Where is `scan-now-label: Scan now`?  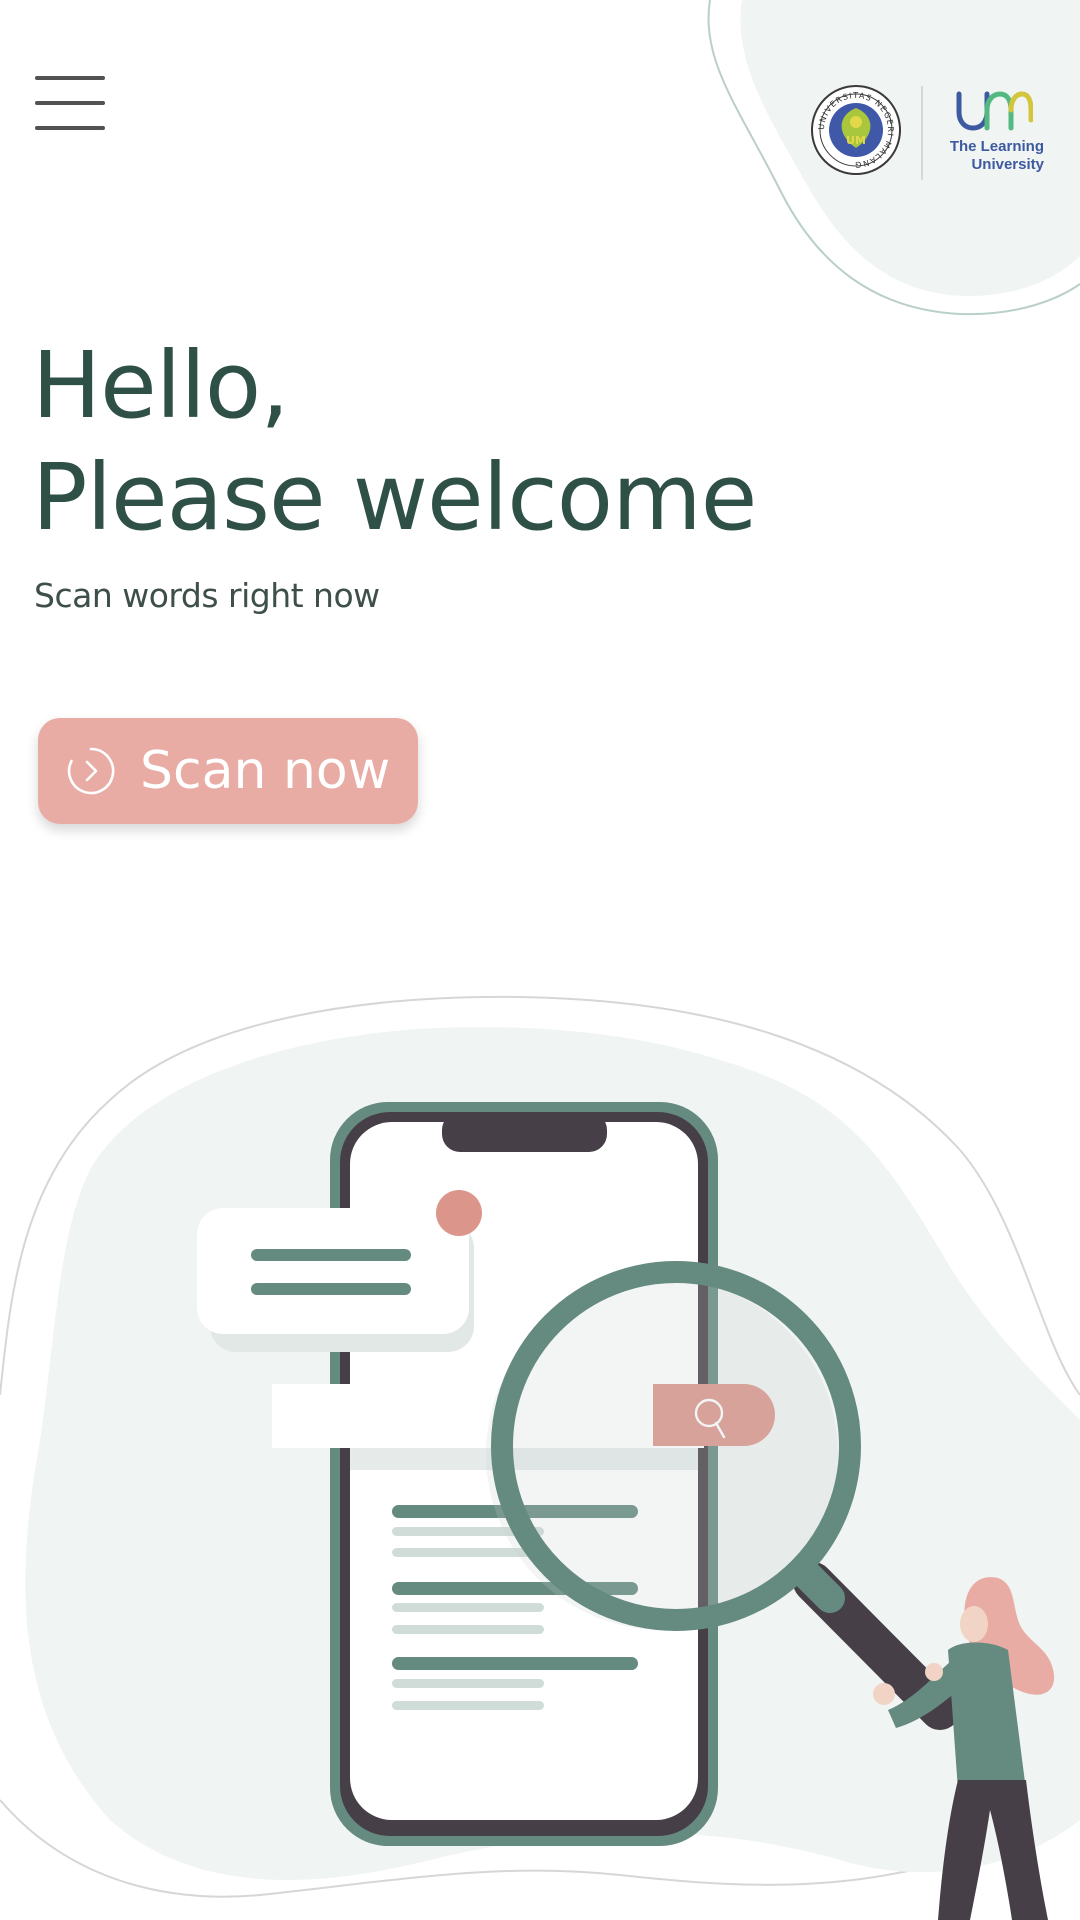 scan-now-label: Scan now is located at coordinates (265, 771).